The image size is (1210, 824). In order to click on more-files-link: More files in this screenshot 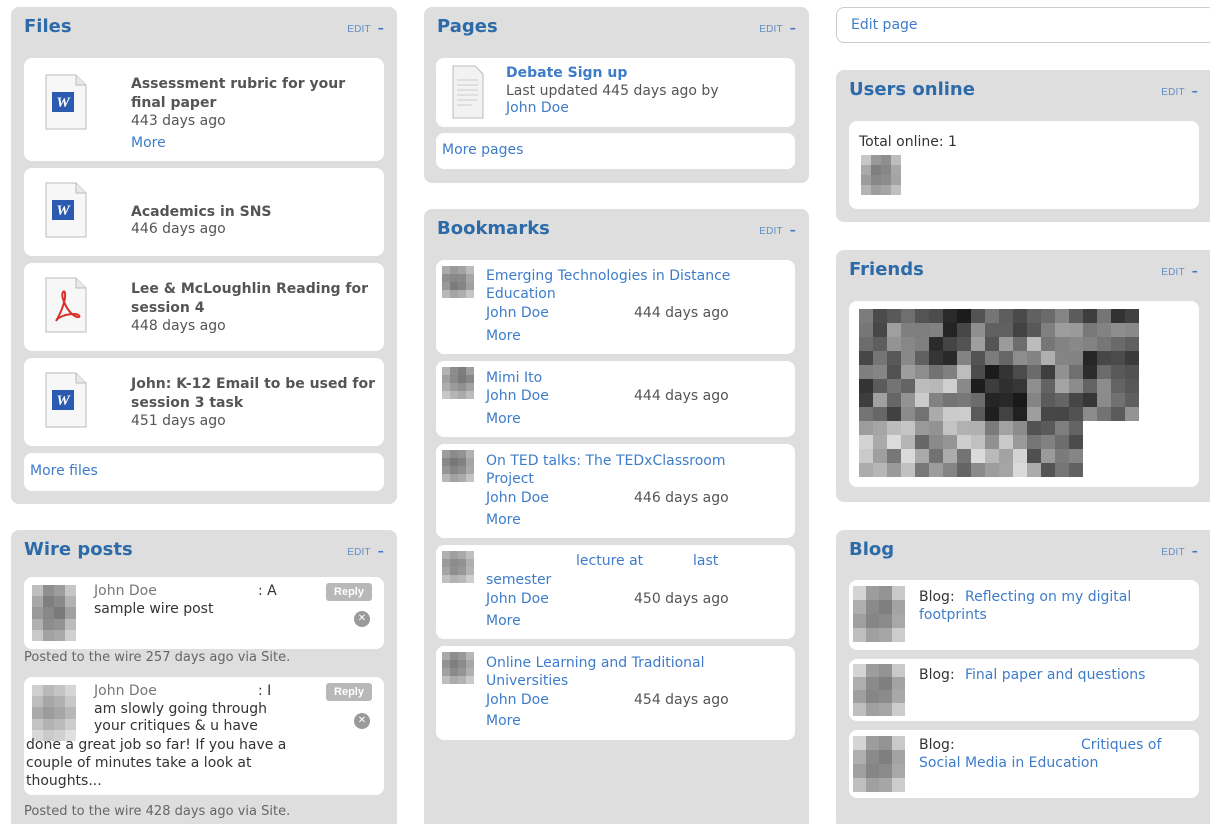, I will do `click(64, 471)`.